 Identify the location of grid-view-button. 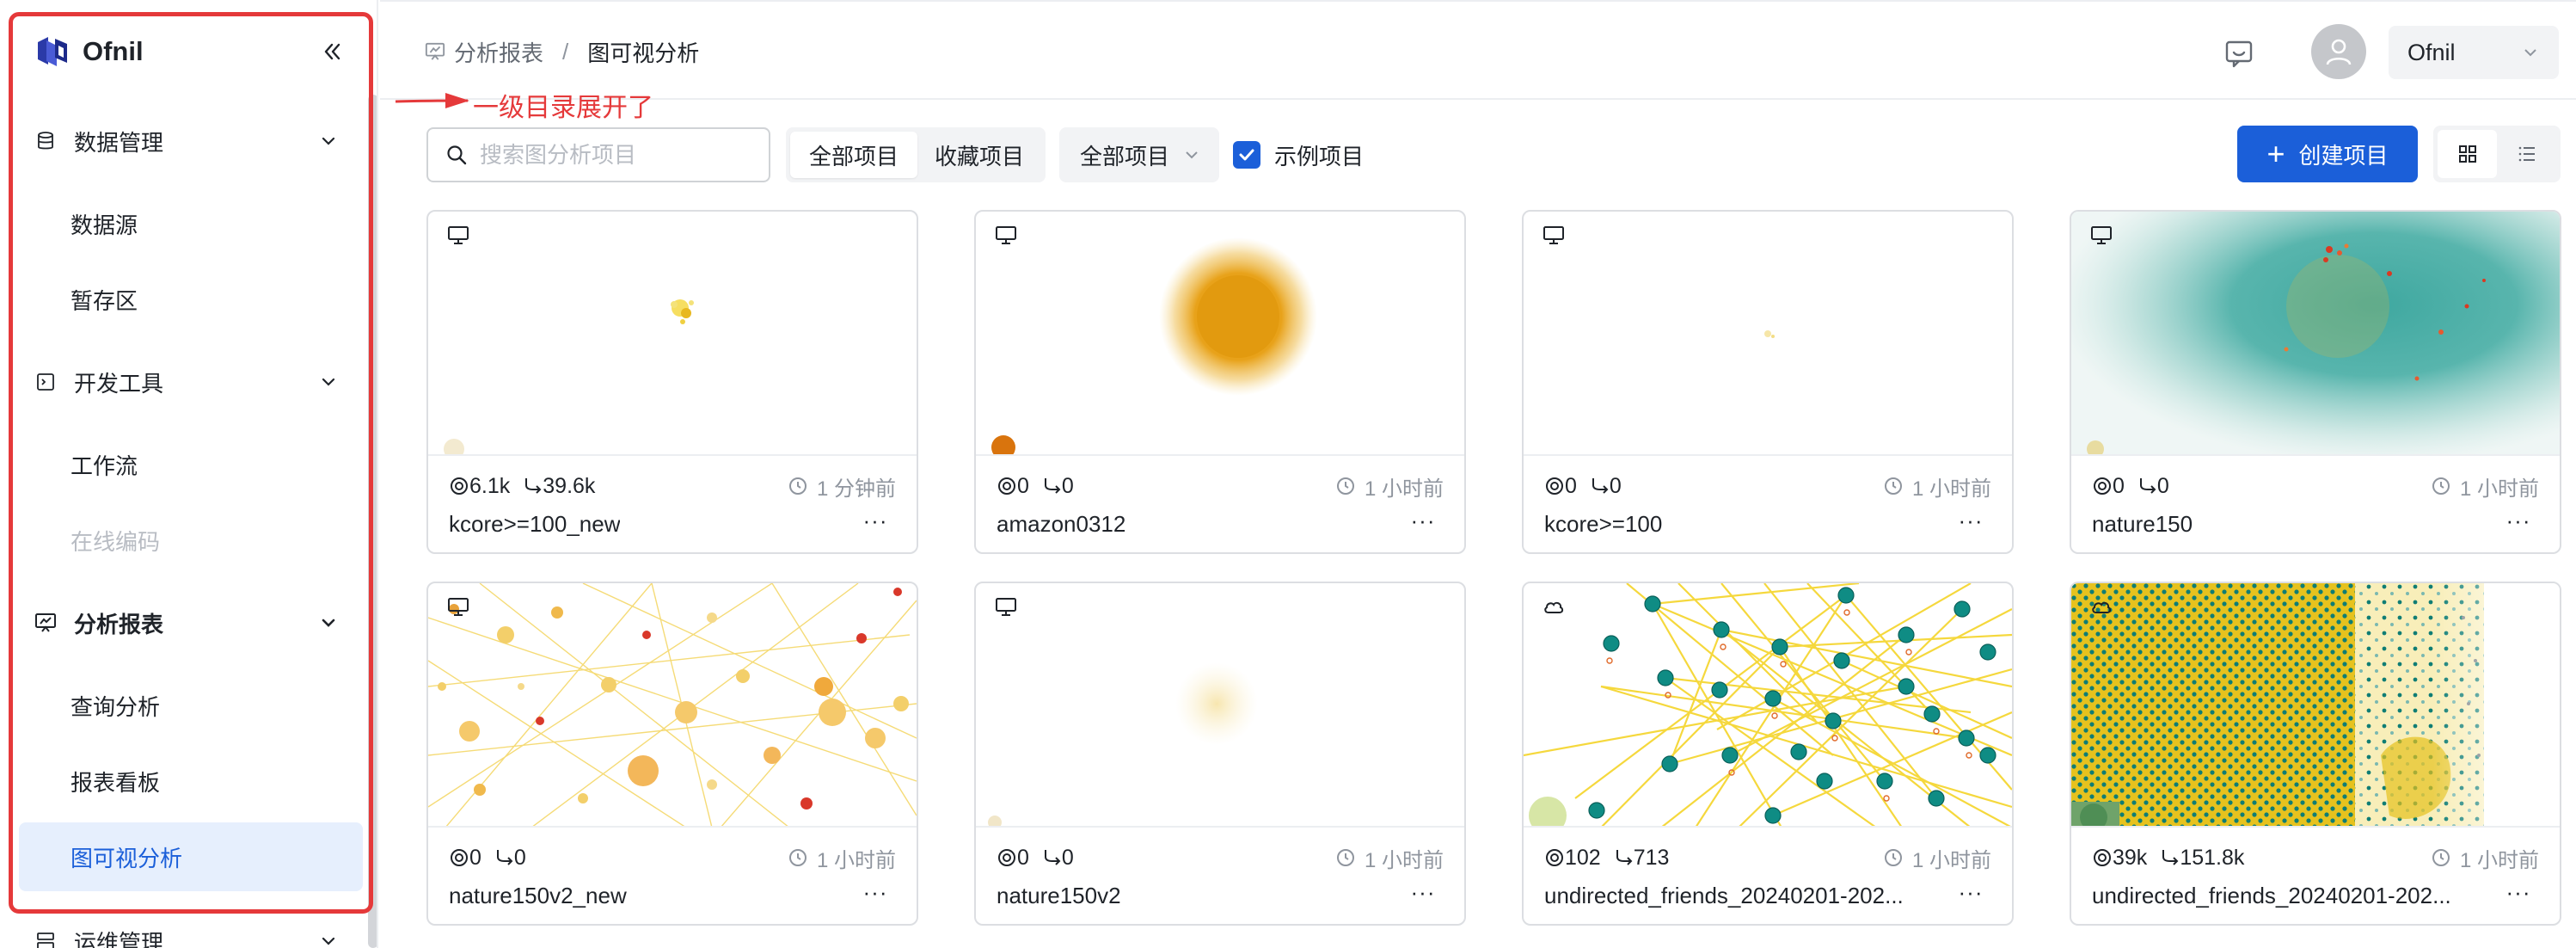
(2467, 154).